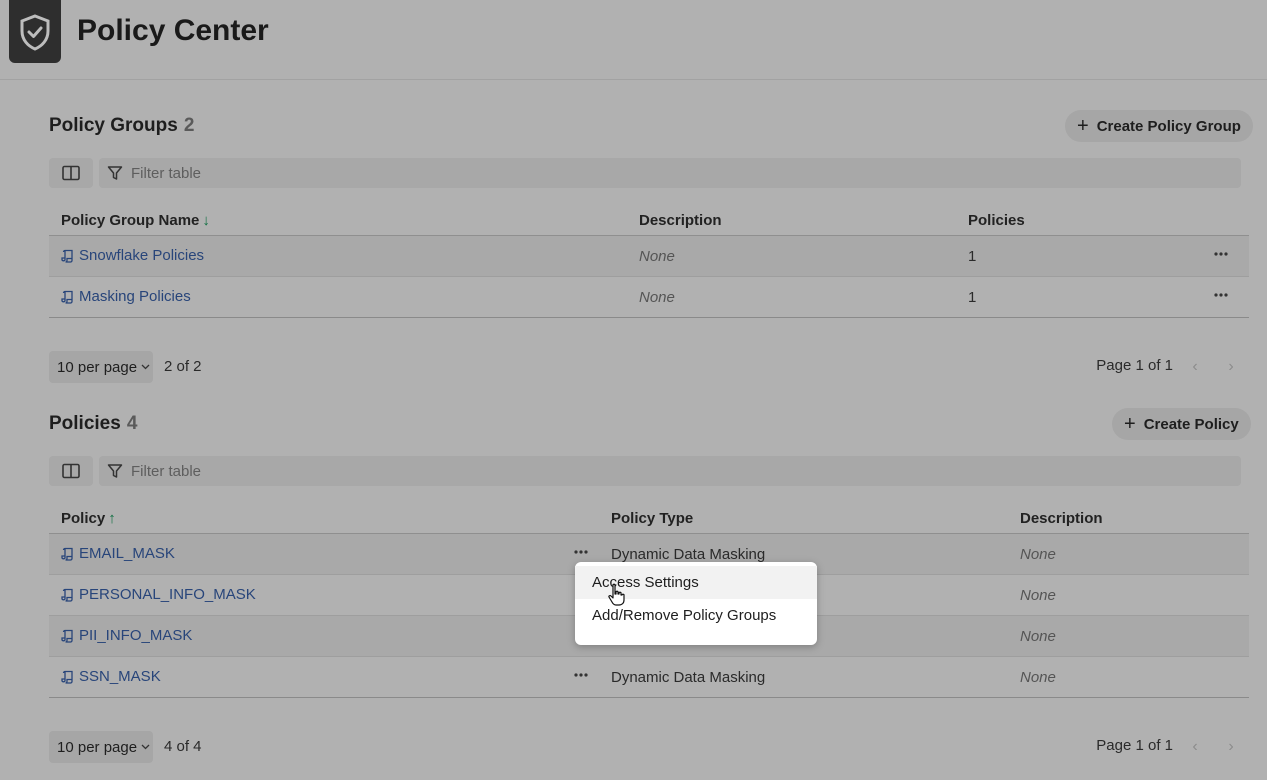  I want to click on policy-groups-title: Policy Groups 2, so click(121, 126).